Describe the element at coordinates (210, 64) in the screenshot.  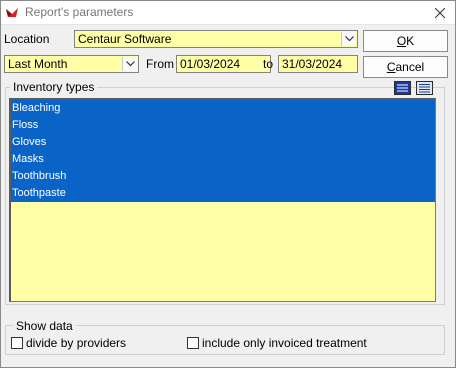
I see `from-date-value: 01/03/2024` at that location.